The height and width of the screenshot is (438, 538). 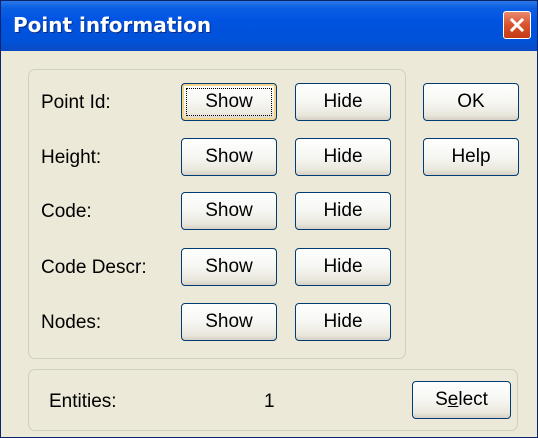 What do you see at coordinates (229, 211) in the screenshot?
I see `code-show-button: Show` at bounding box center [229, 211].